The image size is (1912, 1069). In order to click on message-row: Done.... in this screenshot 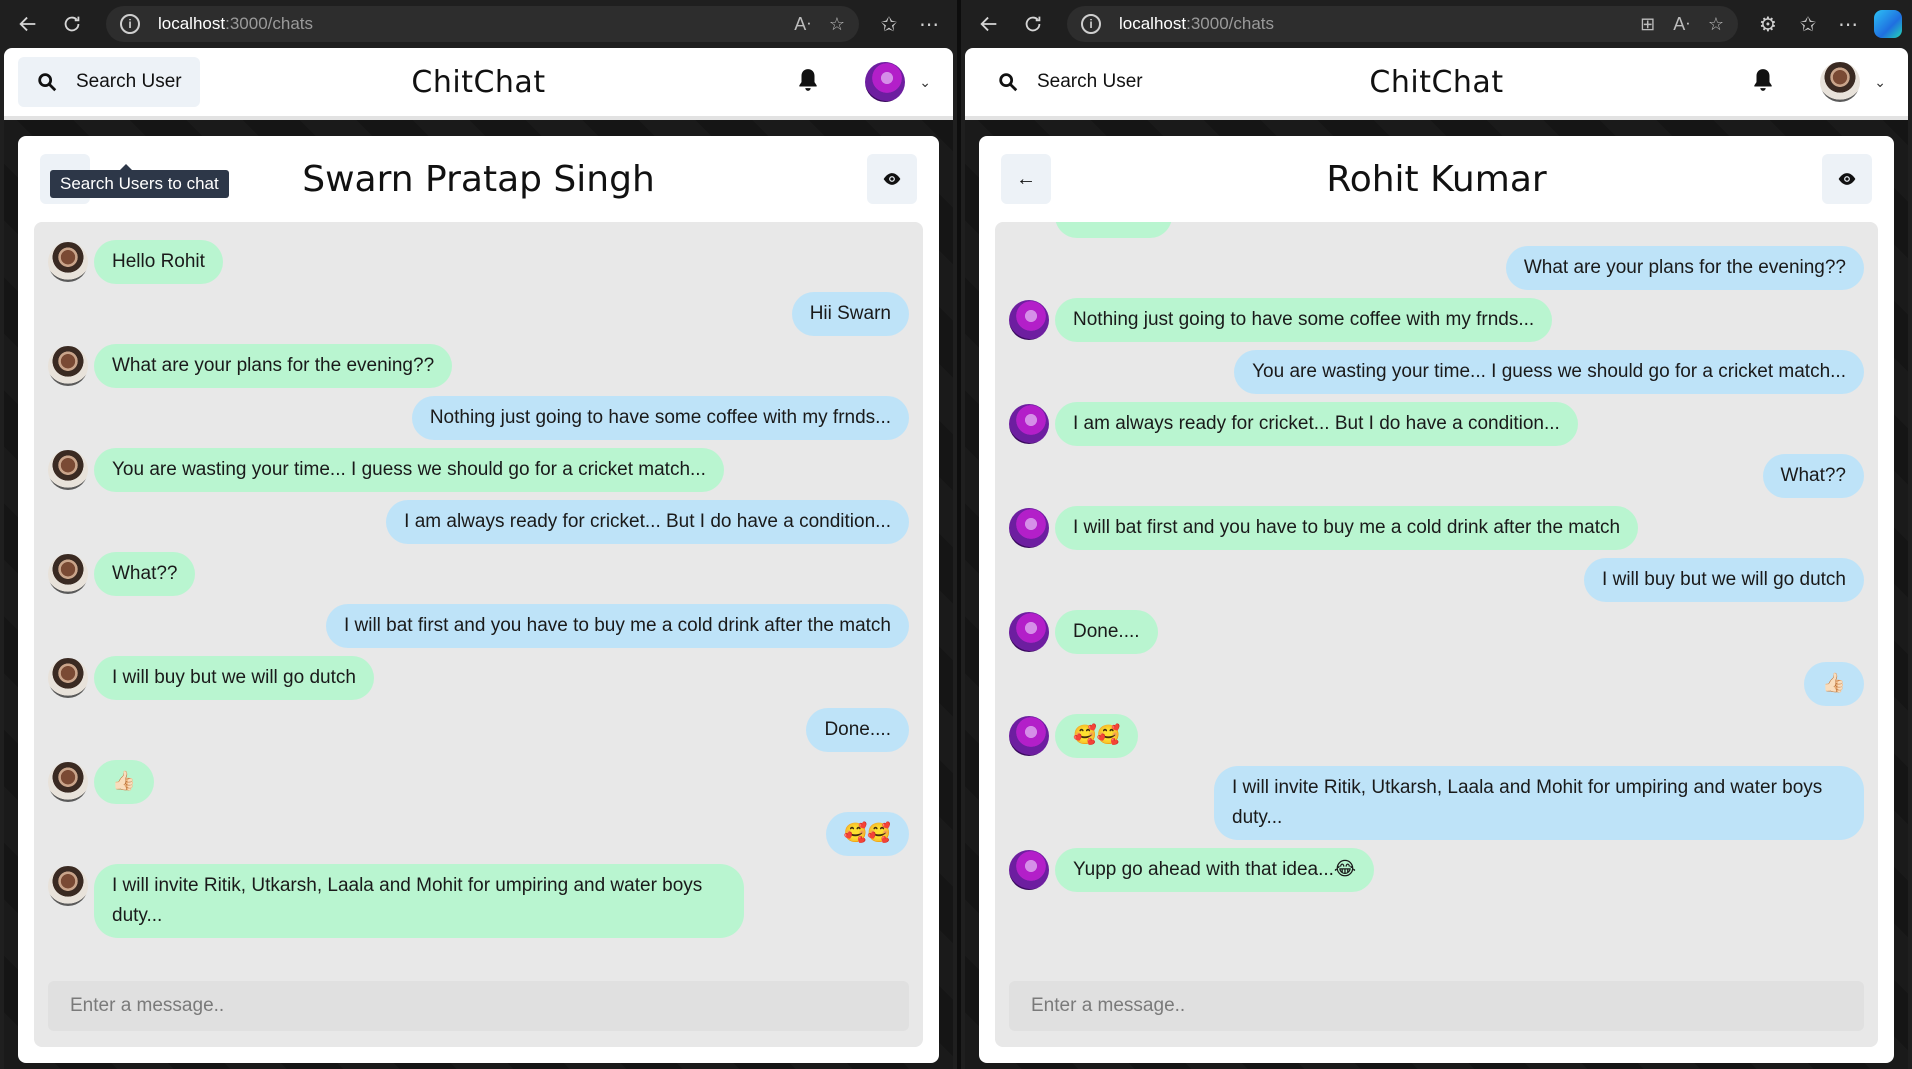, I will do `click(1436, 632)`.